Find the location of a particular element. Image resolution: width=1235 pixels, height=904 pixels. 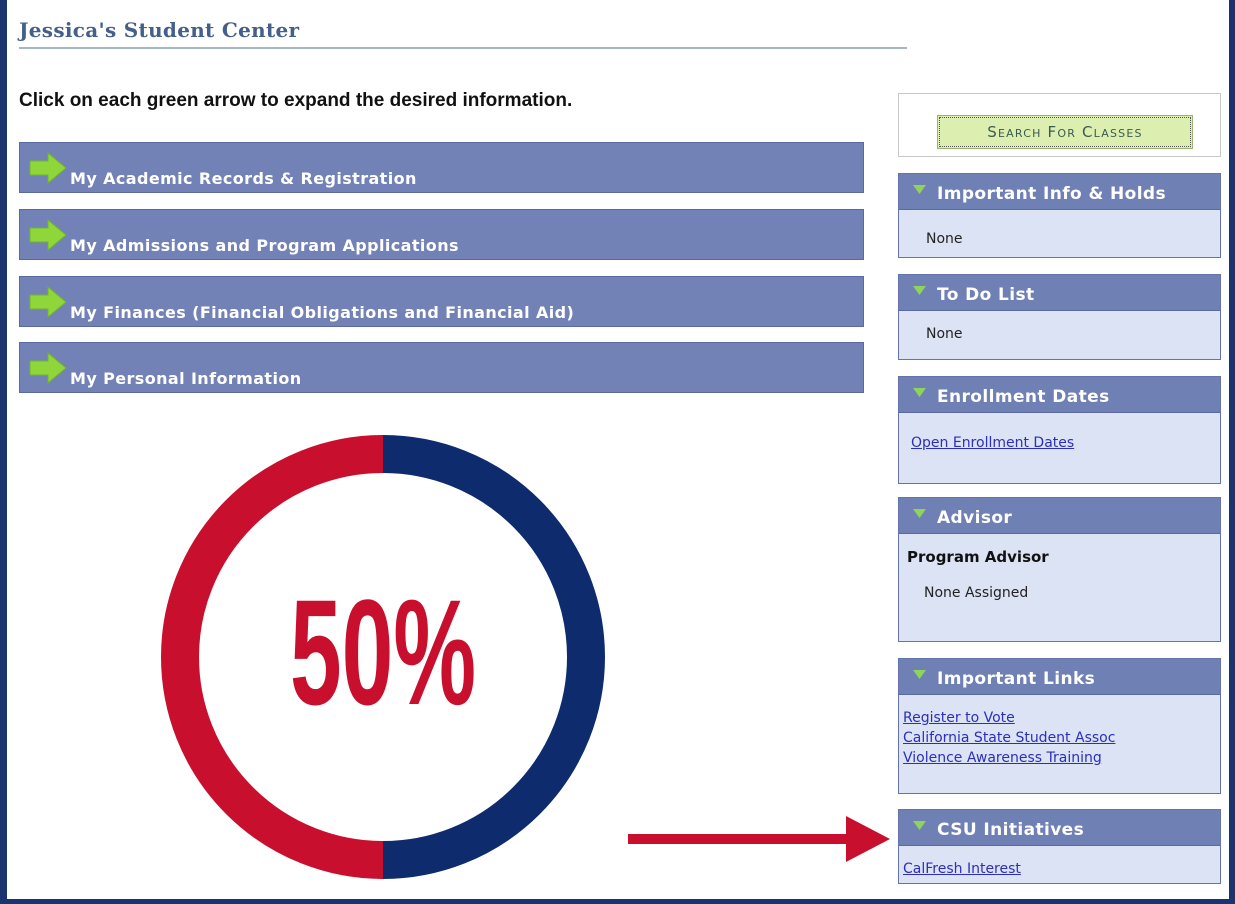

panel-enrollment-dates: Enrollment Dates Open Enrollment Dates is located at coordinates (1059, 430).